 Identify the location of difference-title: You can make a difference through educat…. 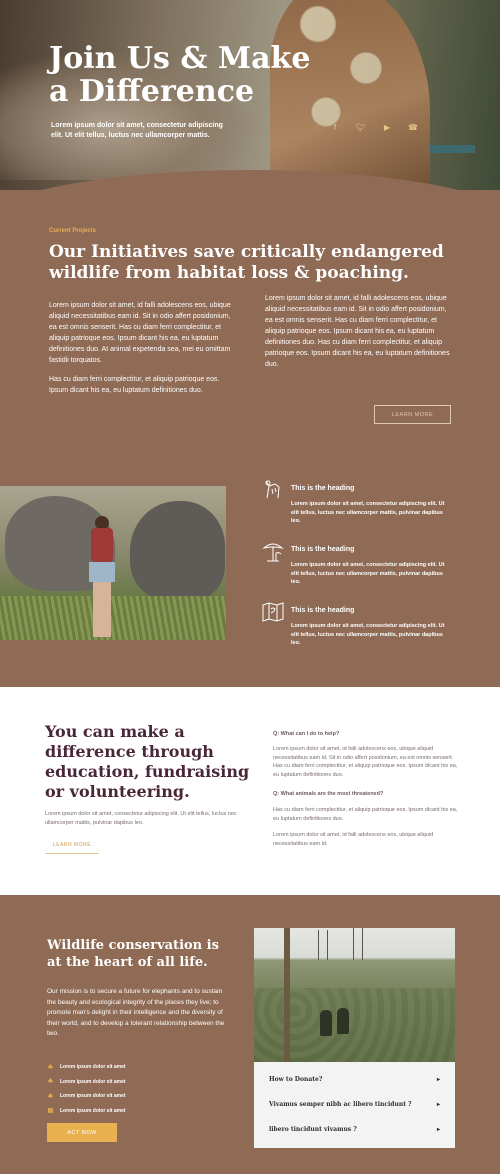
(147, 761).